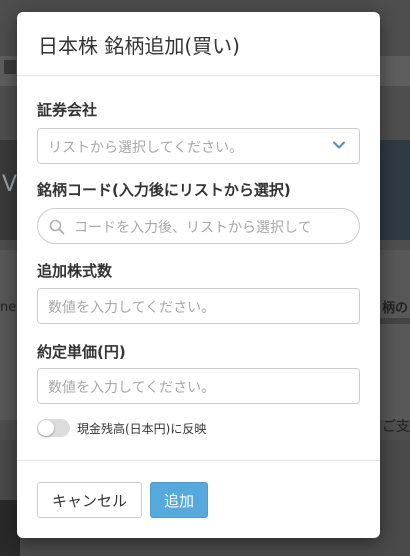  What do you see at coordinates (146, 148) in the screenshot?
I see `securities-company-placeholder: リストから選択してください。` at bounding box center [146, 148].